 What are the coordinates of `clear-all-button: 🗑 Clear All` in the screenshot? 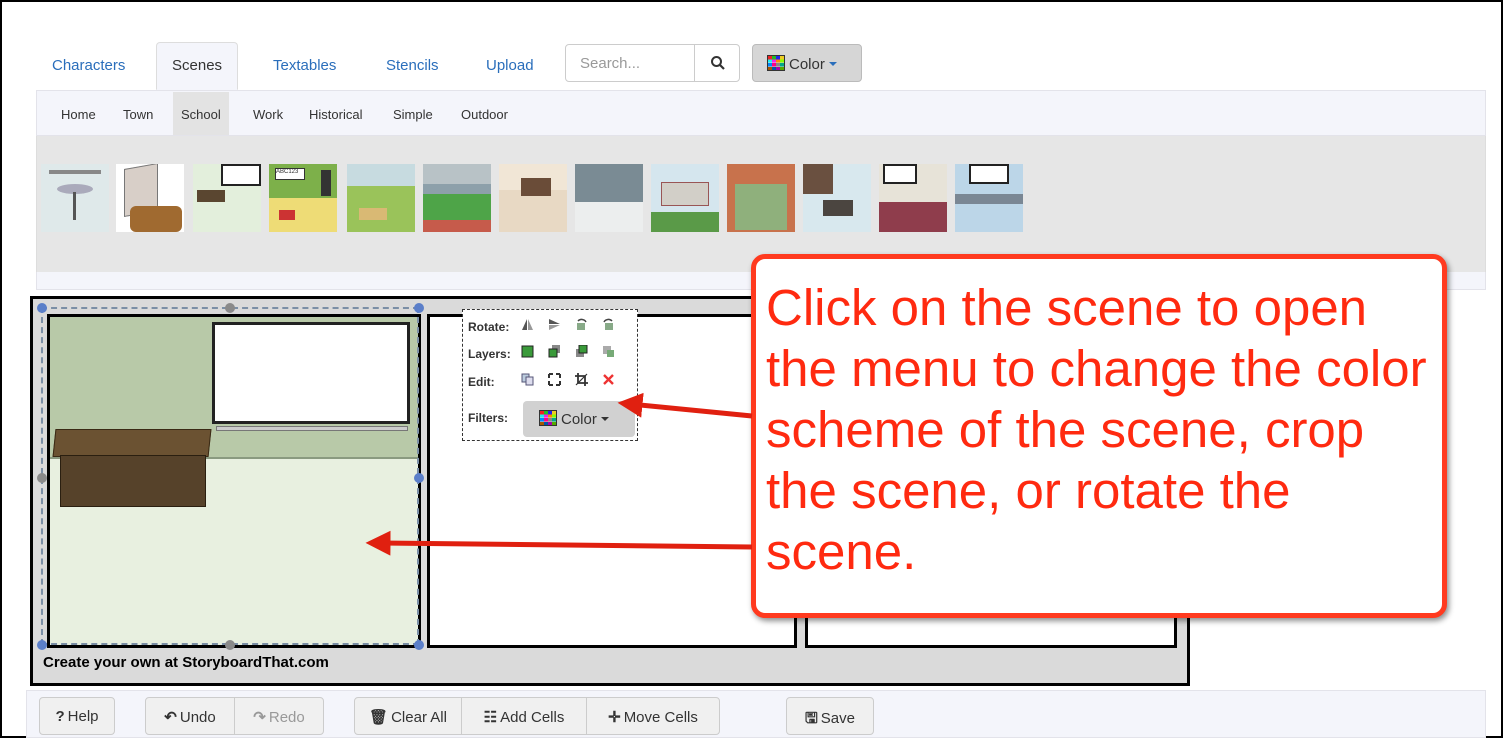 It's located at (408, 716).